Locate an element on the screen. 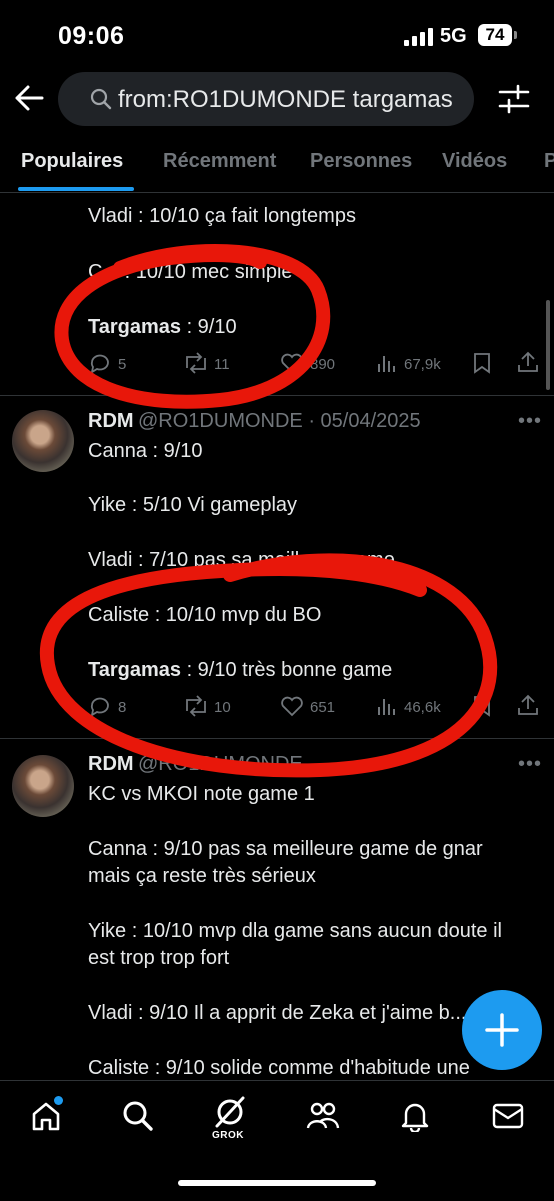  plus-icon is located at coordinates (502, 1030).